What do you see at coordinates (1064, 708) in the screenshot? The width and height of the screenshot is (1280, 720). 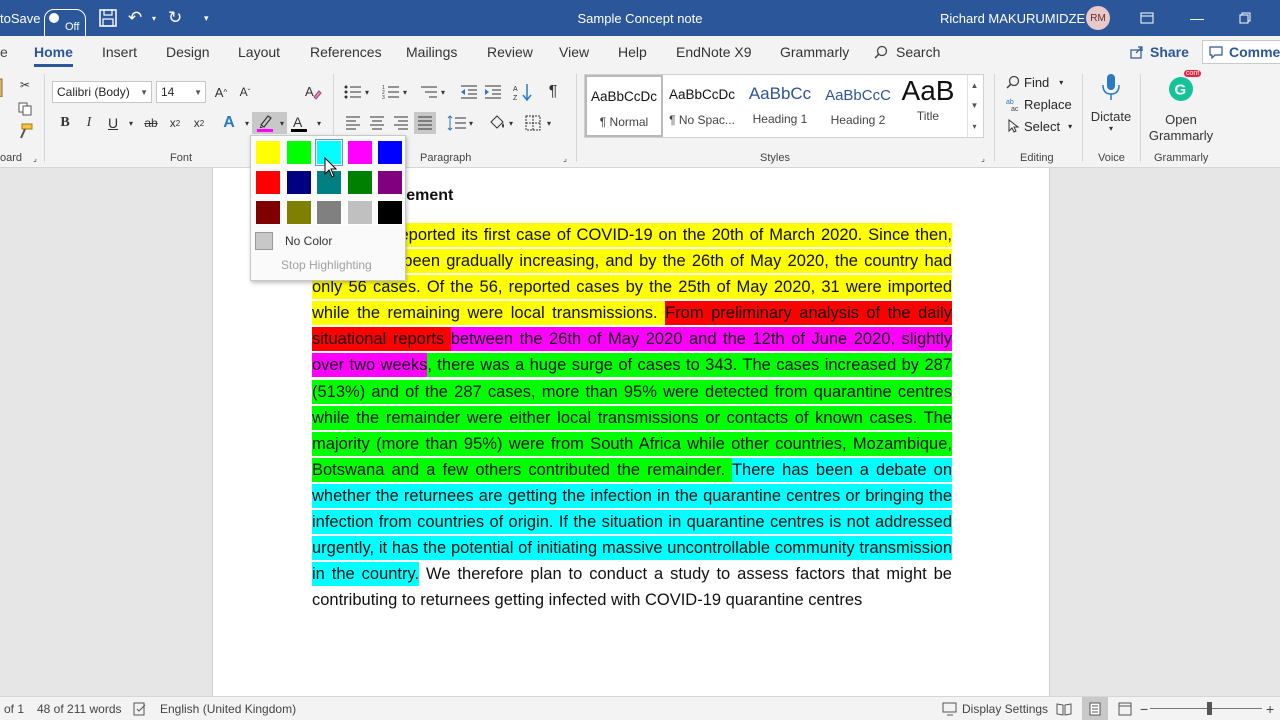 I see `read-mode-icon` at bounding box center [1064, 708].